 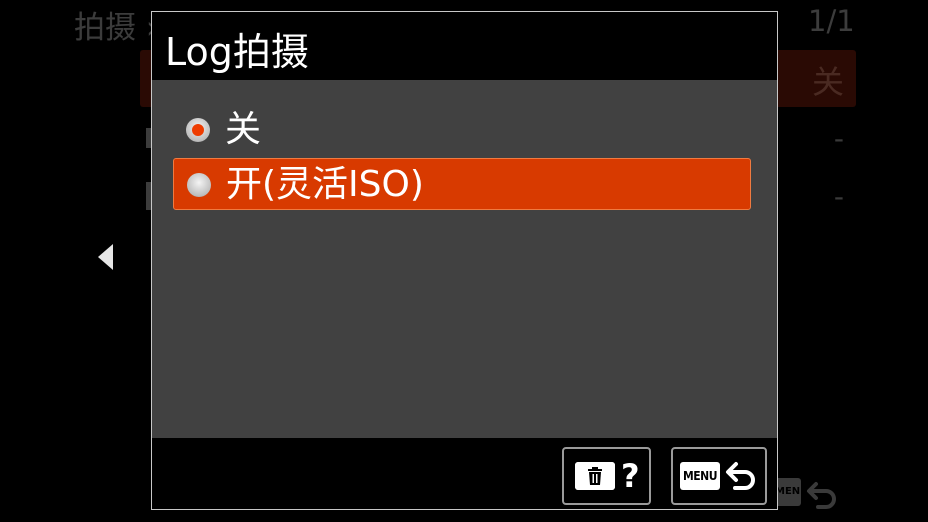 What do you see at coordinates (630, 476) in the screenshot?
I see `help-question-mark: ?` at bounding box center [630, 476].